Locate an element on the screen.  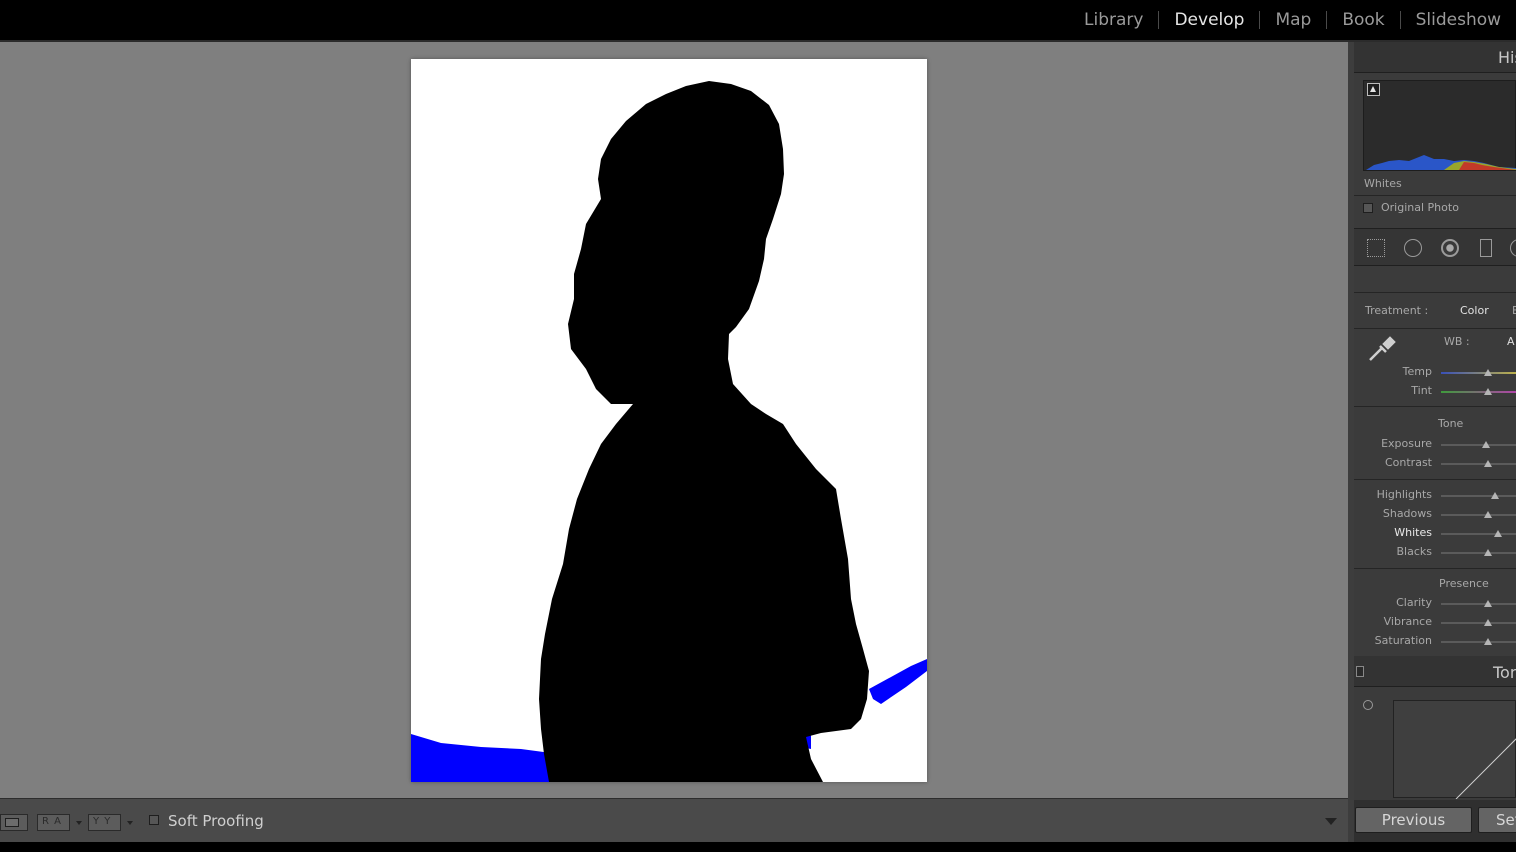
before-after-split-label: Y Y is located at coordinates (102, 821).